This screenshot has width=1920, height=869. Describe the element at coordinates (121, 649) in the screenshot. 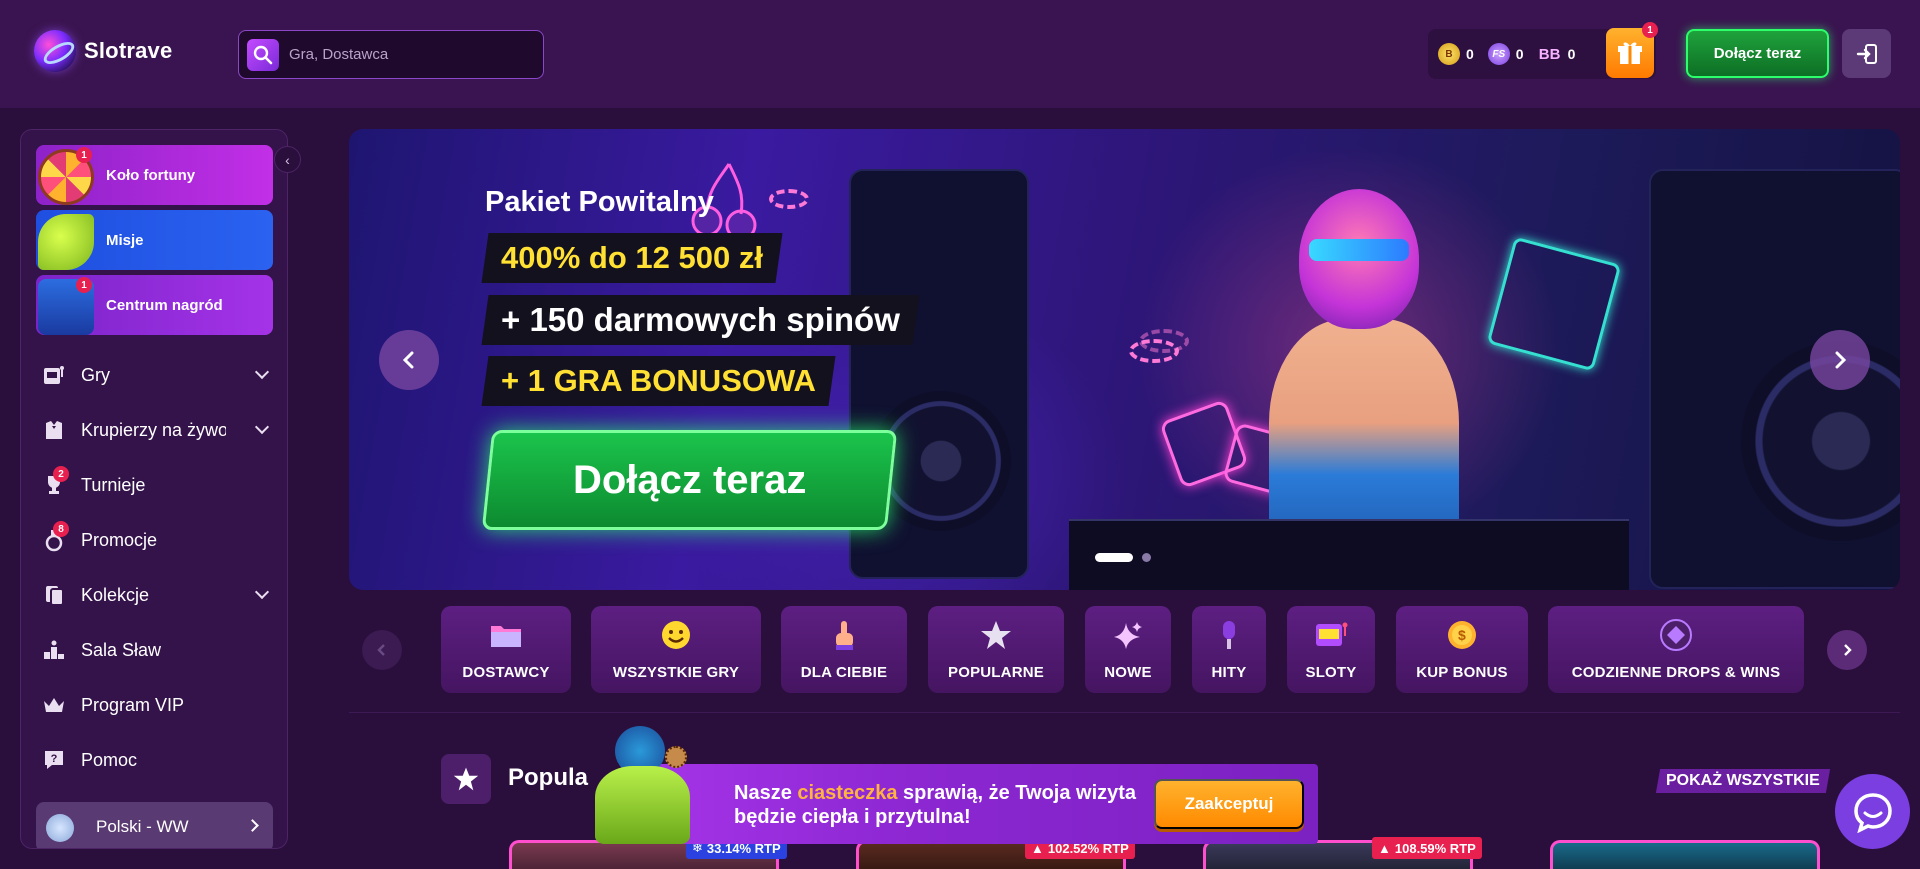

I see `sidebar-item-label: Sala Sław` at that location.